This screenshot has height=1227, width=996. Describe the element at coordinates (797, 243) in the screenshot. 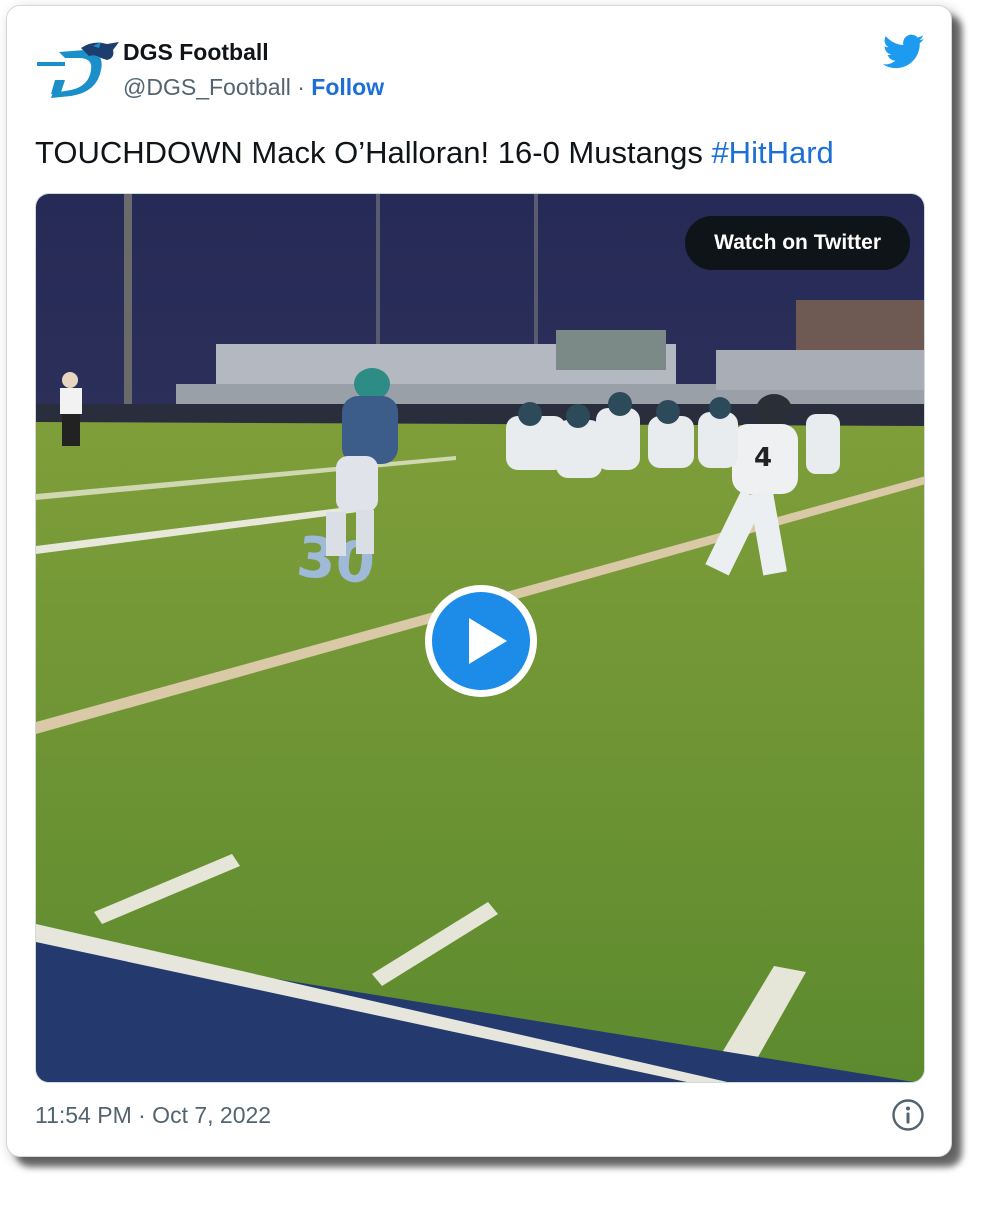

I see `watch-on-twitter-button: Watch on Twitter` at that location.